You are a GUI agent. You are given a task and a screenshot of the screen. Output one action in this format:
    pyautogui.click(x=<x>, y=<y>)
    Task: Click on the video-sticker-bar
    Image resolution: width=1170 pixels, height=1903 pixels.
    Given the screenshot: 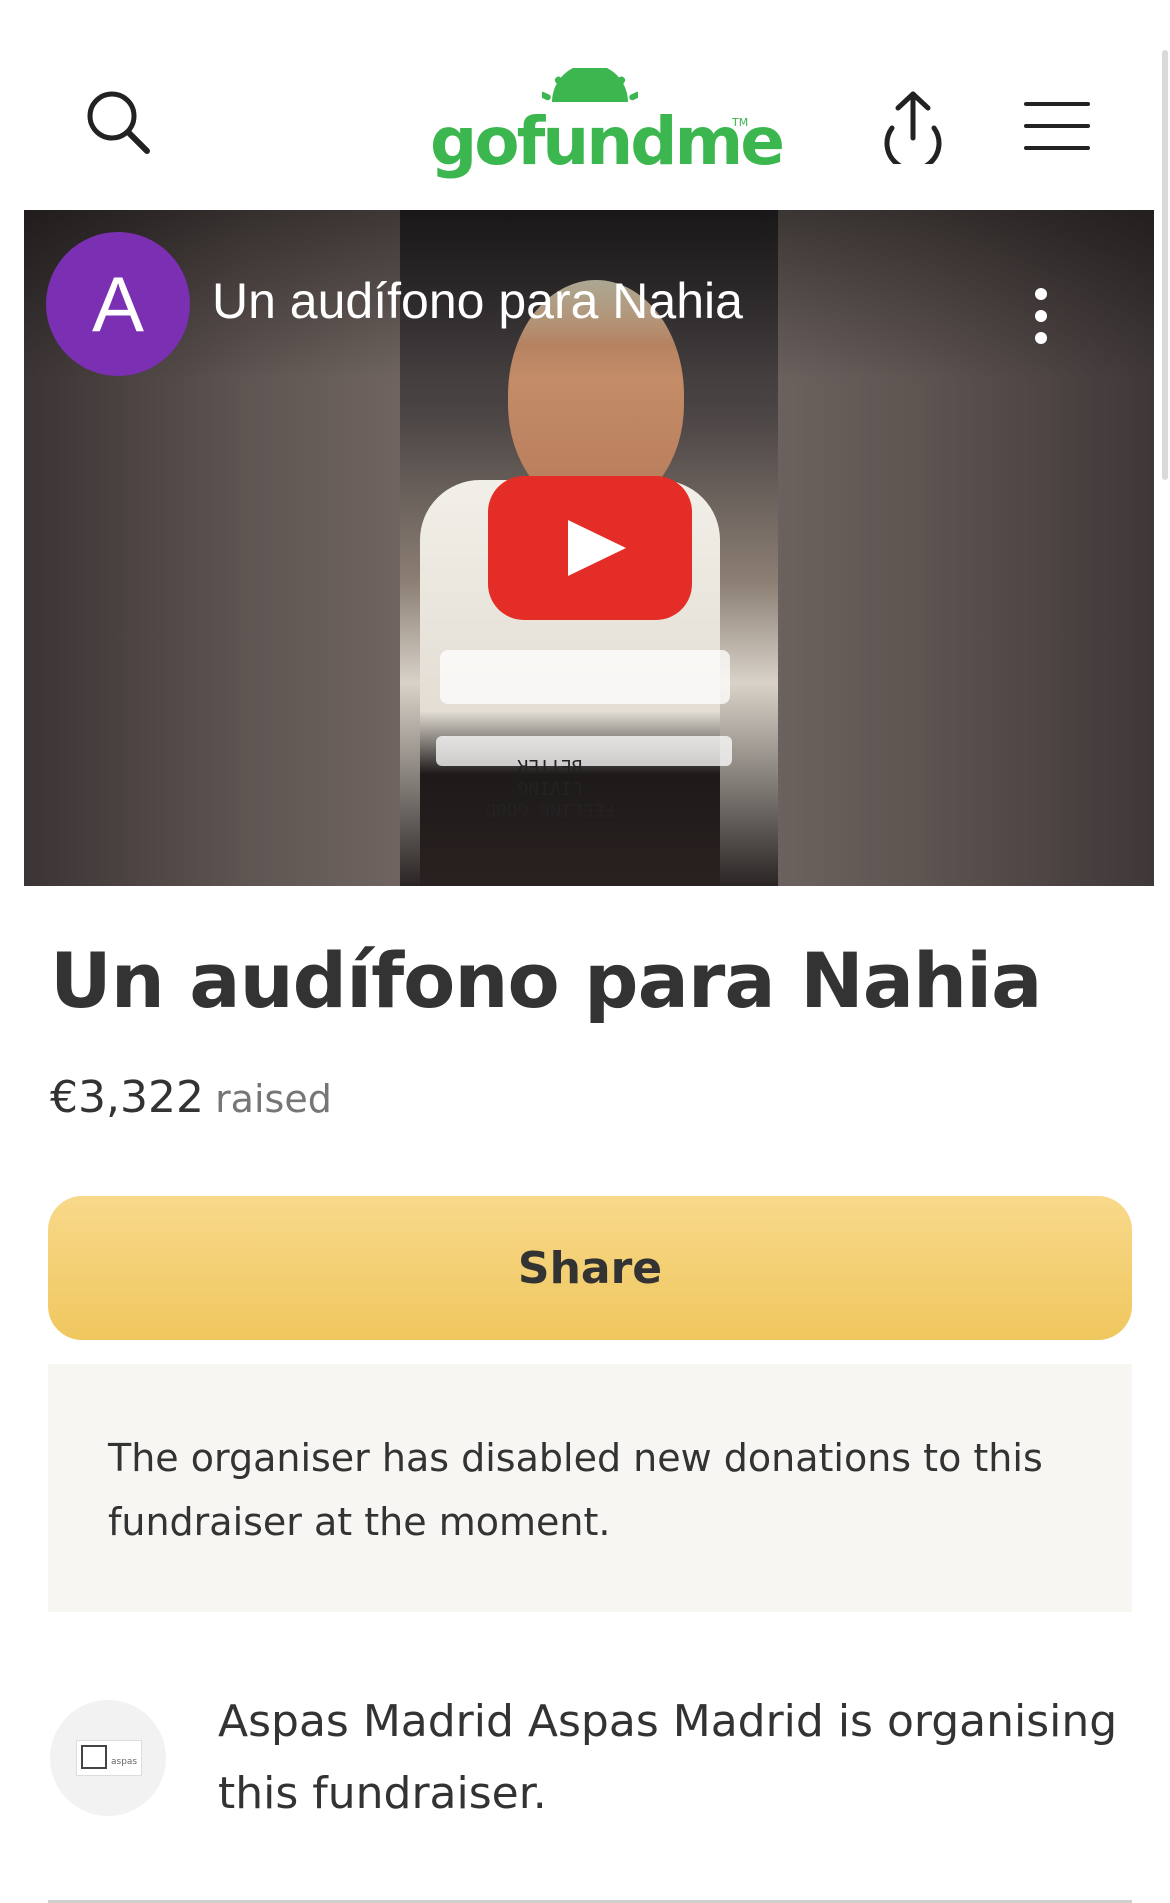 What is the action you would take?
    pyautogui.click(x=585, y=677)
    